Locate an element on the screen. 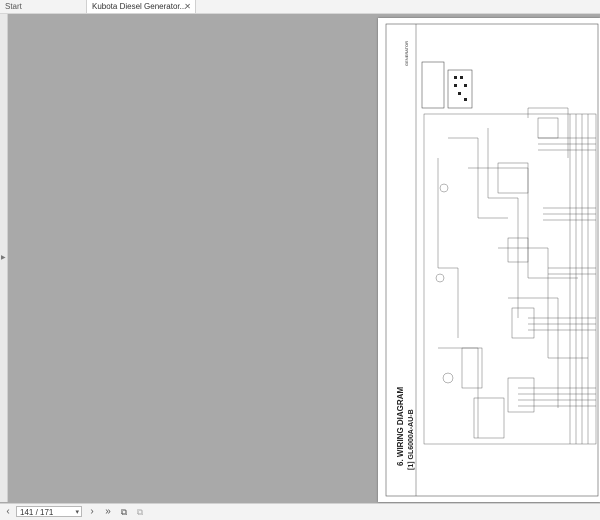 This screenshot has width=600, height=520. next-page-icon: › is located at coordinates (92, 512).